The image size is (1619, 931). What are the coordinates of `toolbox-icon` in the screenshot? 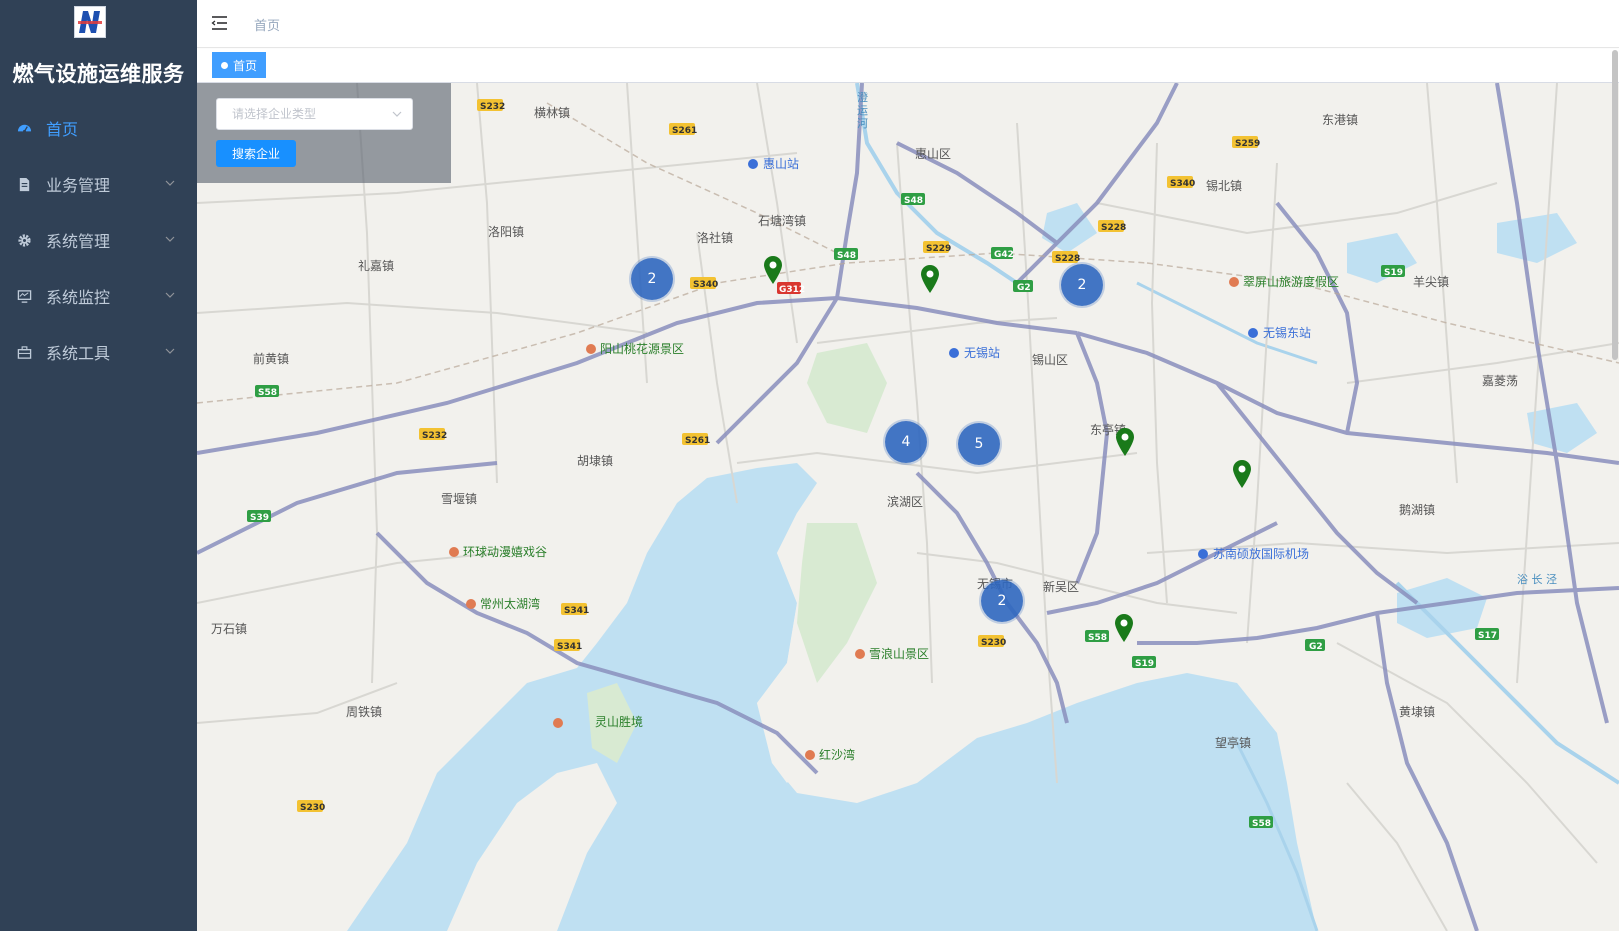 It's located at (24, 352).